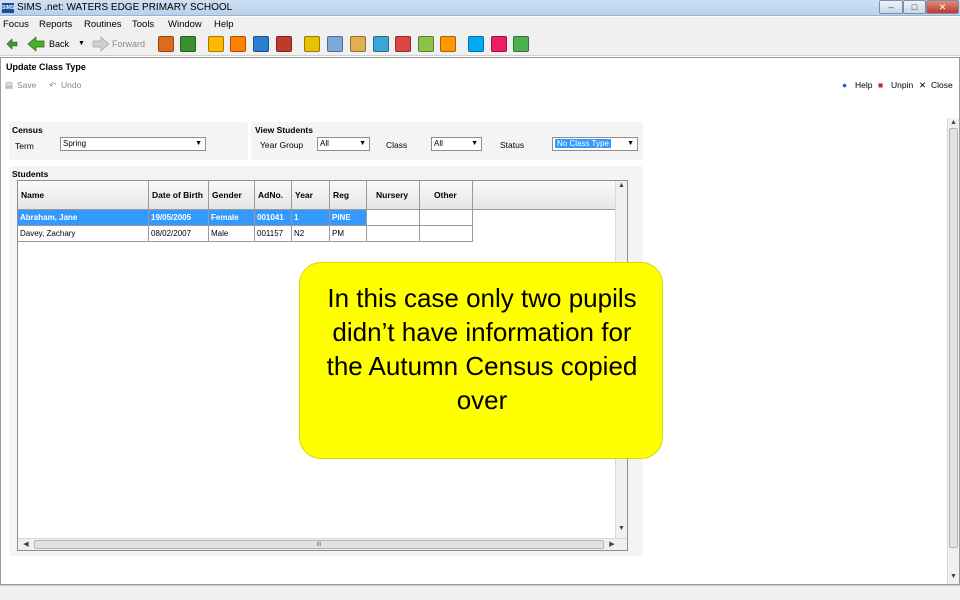 This screenshot has width=960, height=600. Describe the element at coordinates (311, 218) in the screenshot. I see `cell-year: 1` at that location.